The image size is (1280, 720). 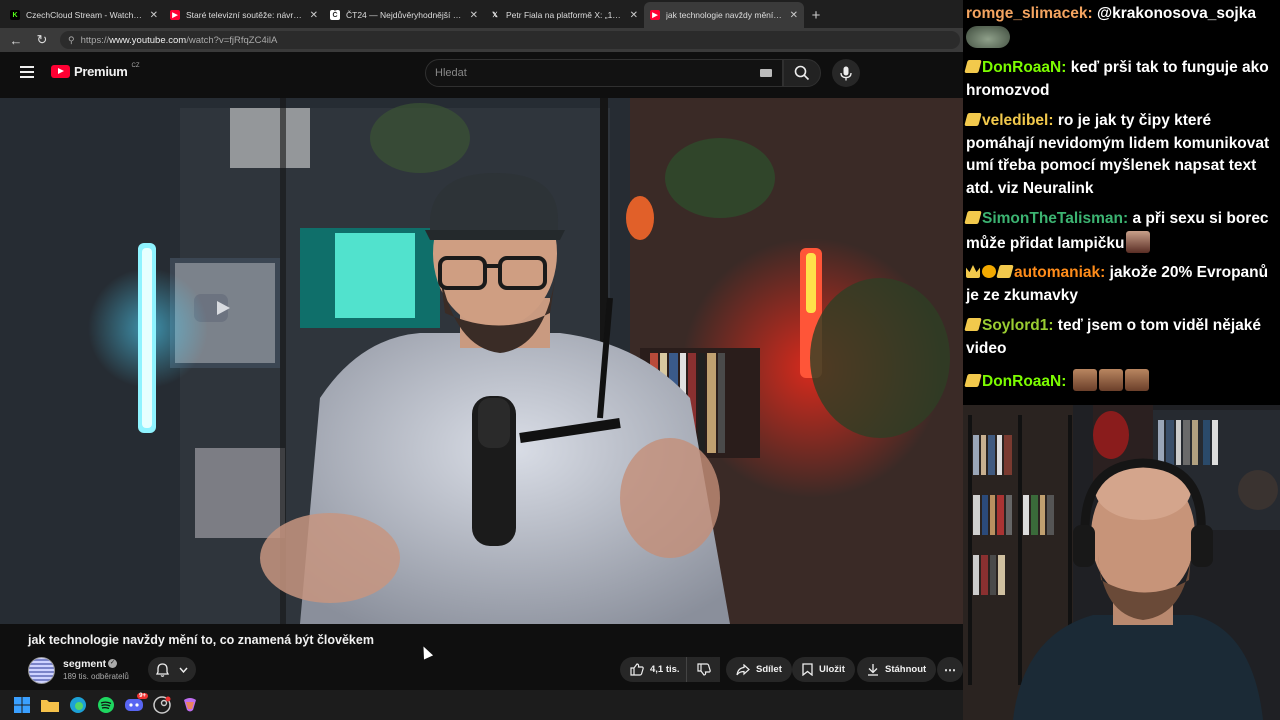 What do you see at coordinates (1015, 120) in the screenshot?
I see `chat-username: veledibel` at bounding box center [1015, 120].